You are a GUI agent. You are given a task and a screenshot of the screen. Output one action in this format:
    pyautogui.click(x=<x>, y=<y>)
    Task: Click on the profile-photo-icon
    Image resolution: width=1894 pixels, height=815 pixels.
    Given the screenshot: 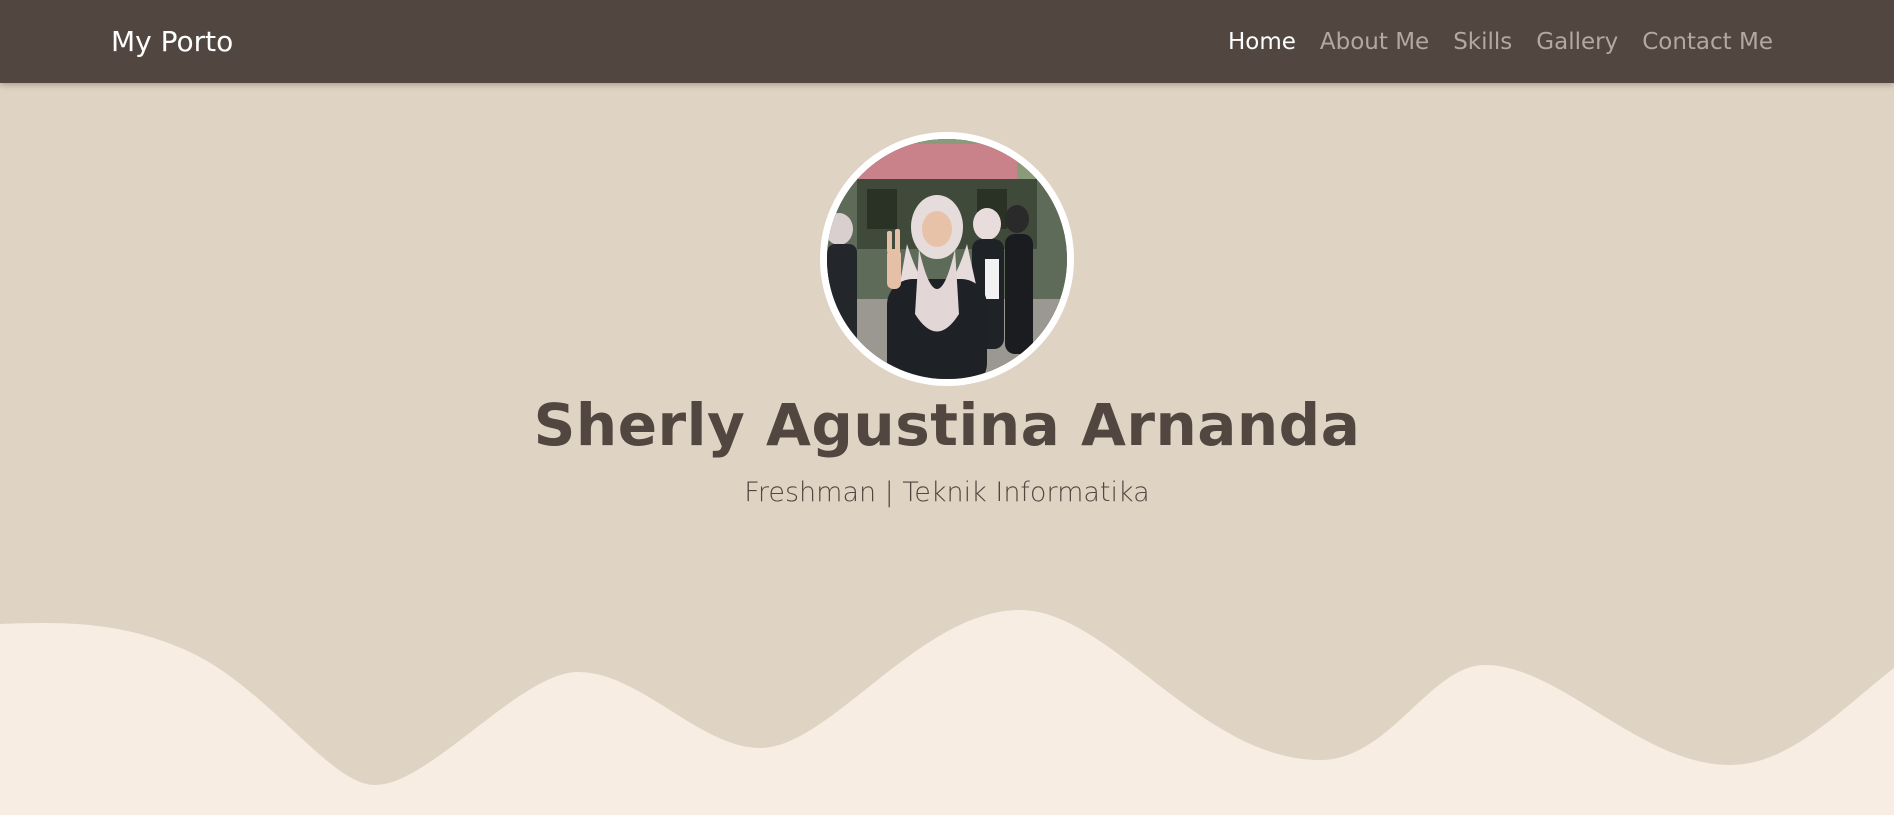 What is the action you would take?
    pyautogui.click(x=947, y=259)
    